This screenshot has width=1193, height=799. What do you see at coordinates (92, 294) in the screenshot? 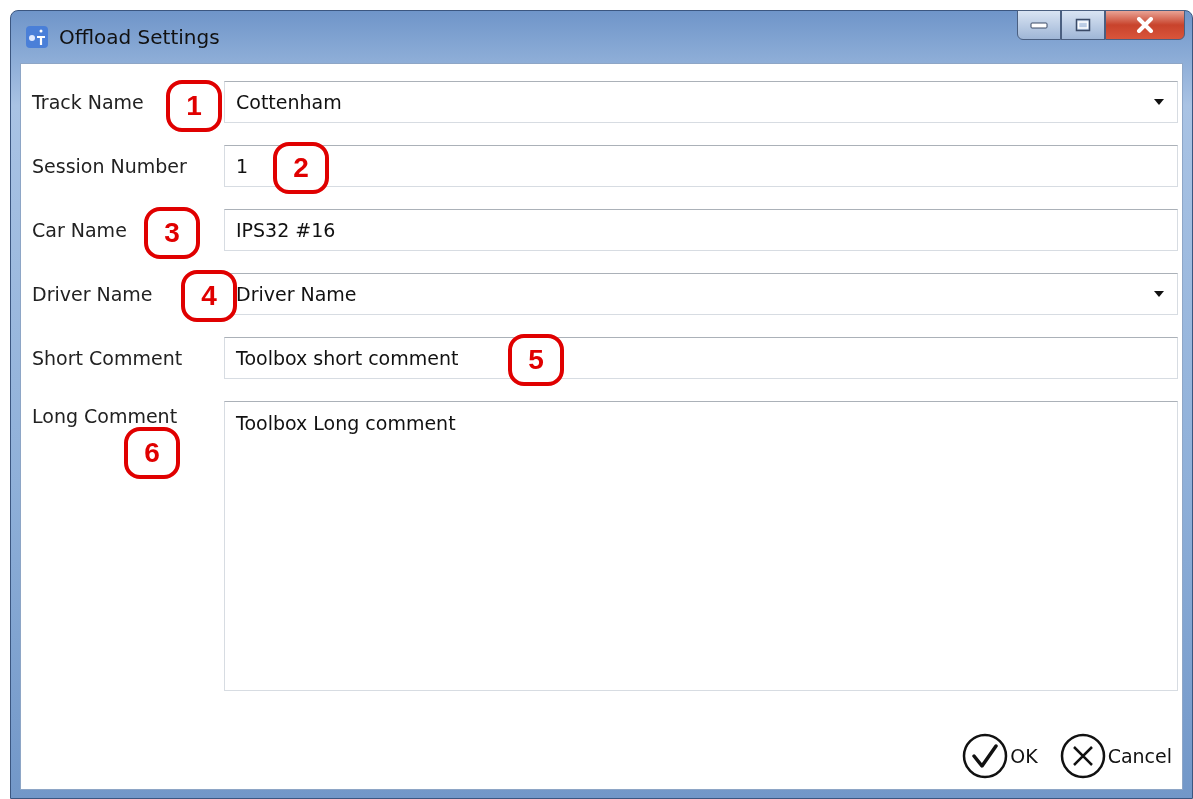
I see `field-label: Driver Name` at bounding box center [92, 294].